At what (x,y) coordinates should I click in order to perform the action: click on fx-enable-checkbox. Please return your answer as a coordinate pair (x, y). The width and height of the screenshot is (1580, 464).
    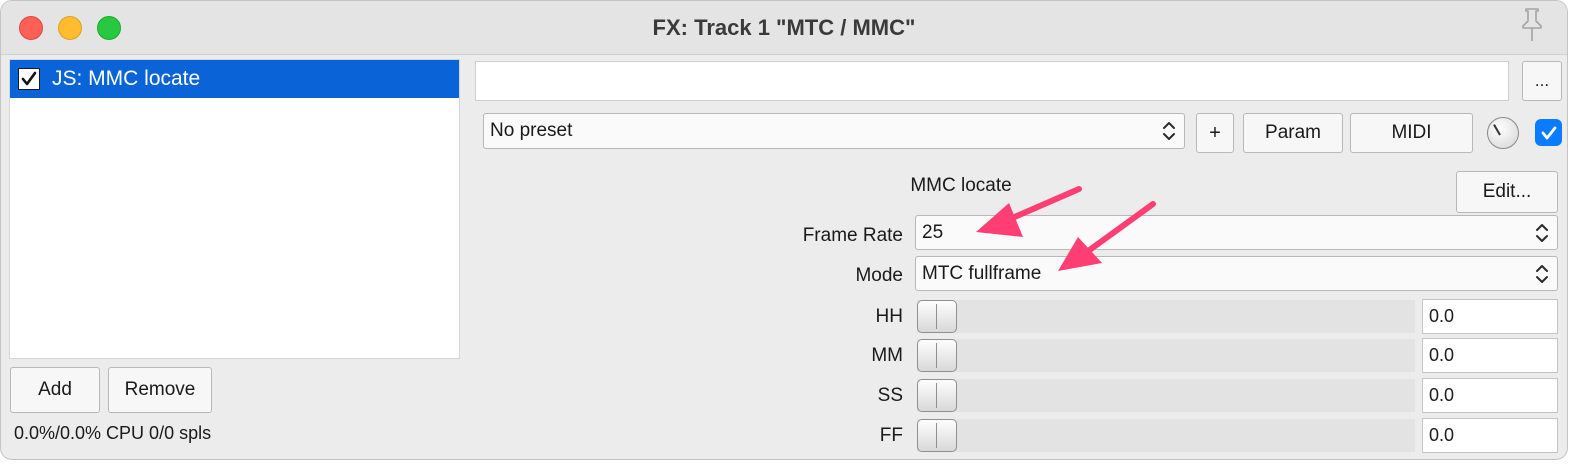
    Looking at the image, I should click on (29, 79).